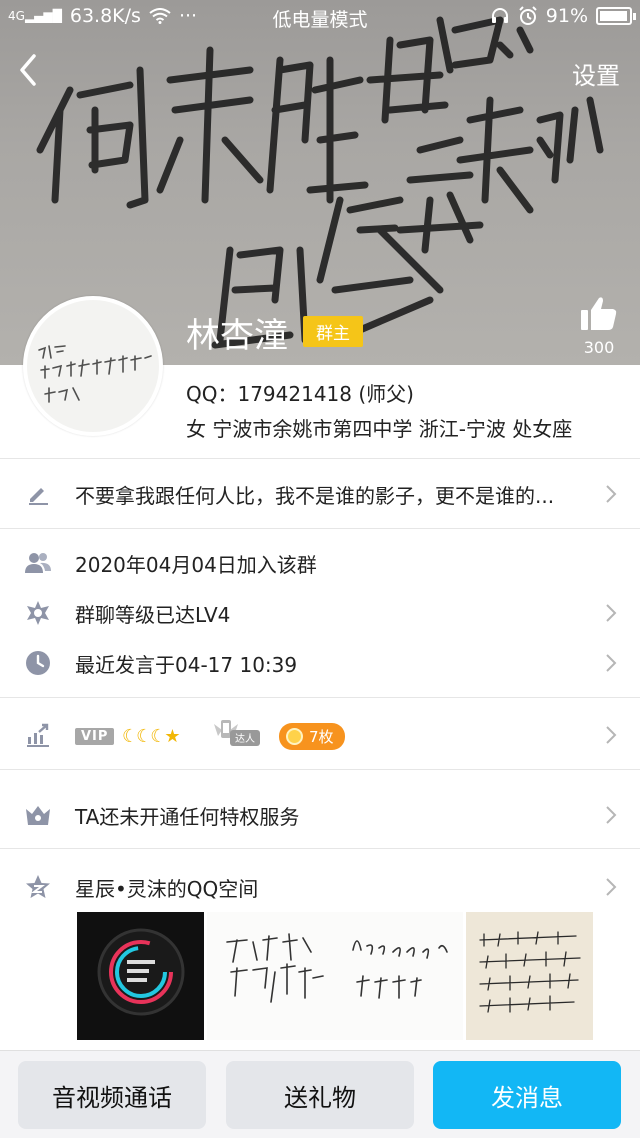 The height and width of the screenshot is (1138, 640). I want to click on members-icon, so click(38, 563).